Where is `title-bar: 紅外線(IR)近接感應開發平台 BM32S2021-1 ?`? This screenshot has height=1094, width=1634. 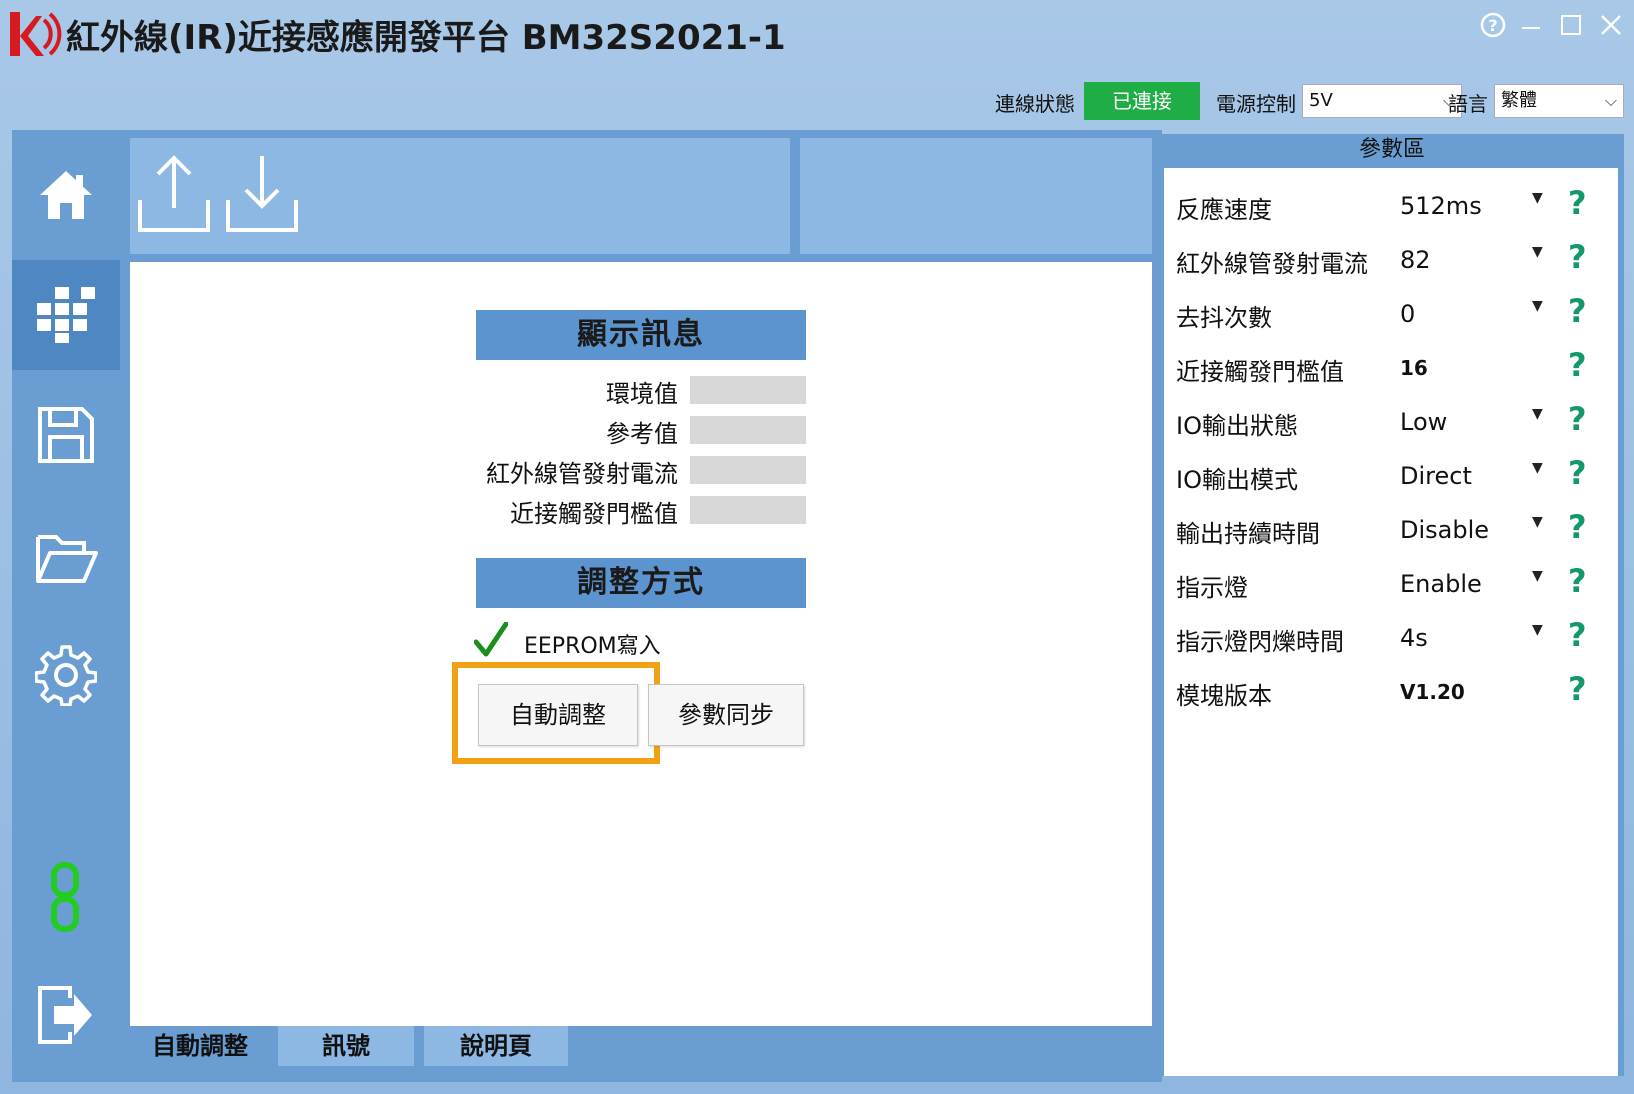
title-bar: 紅外線(IR)近接感應開發平台 BM32S2021-1 ? is located at coordinates (817, 35).